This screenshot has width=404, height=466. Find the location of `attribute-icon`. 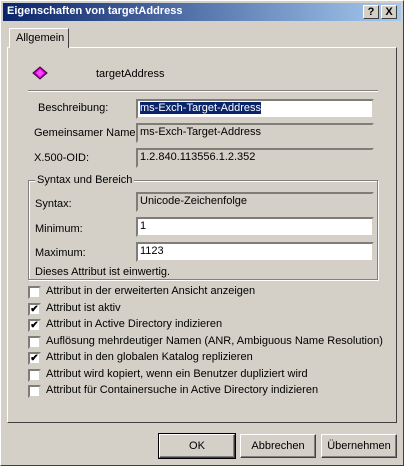

attribute-icon is located at coordinates (40, 73).